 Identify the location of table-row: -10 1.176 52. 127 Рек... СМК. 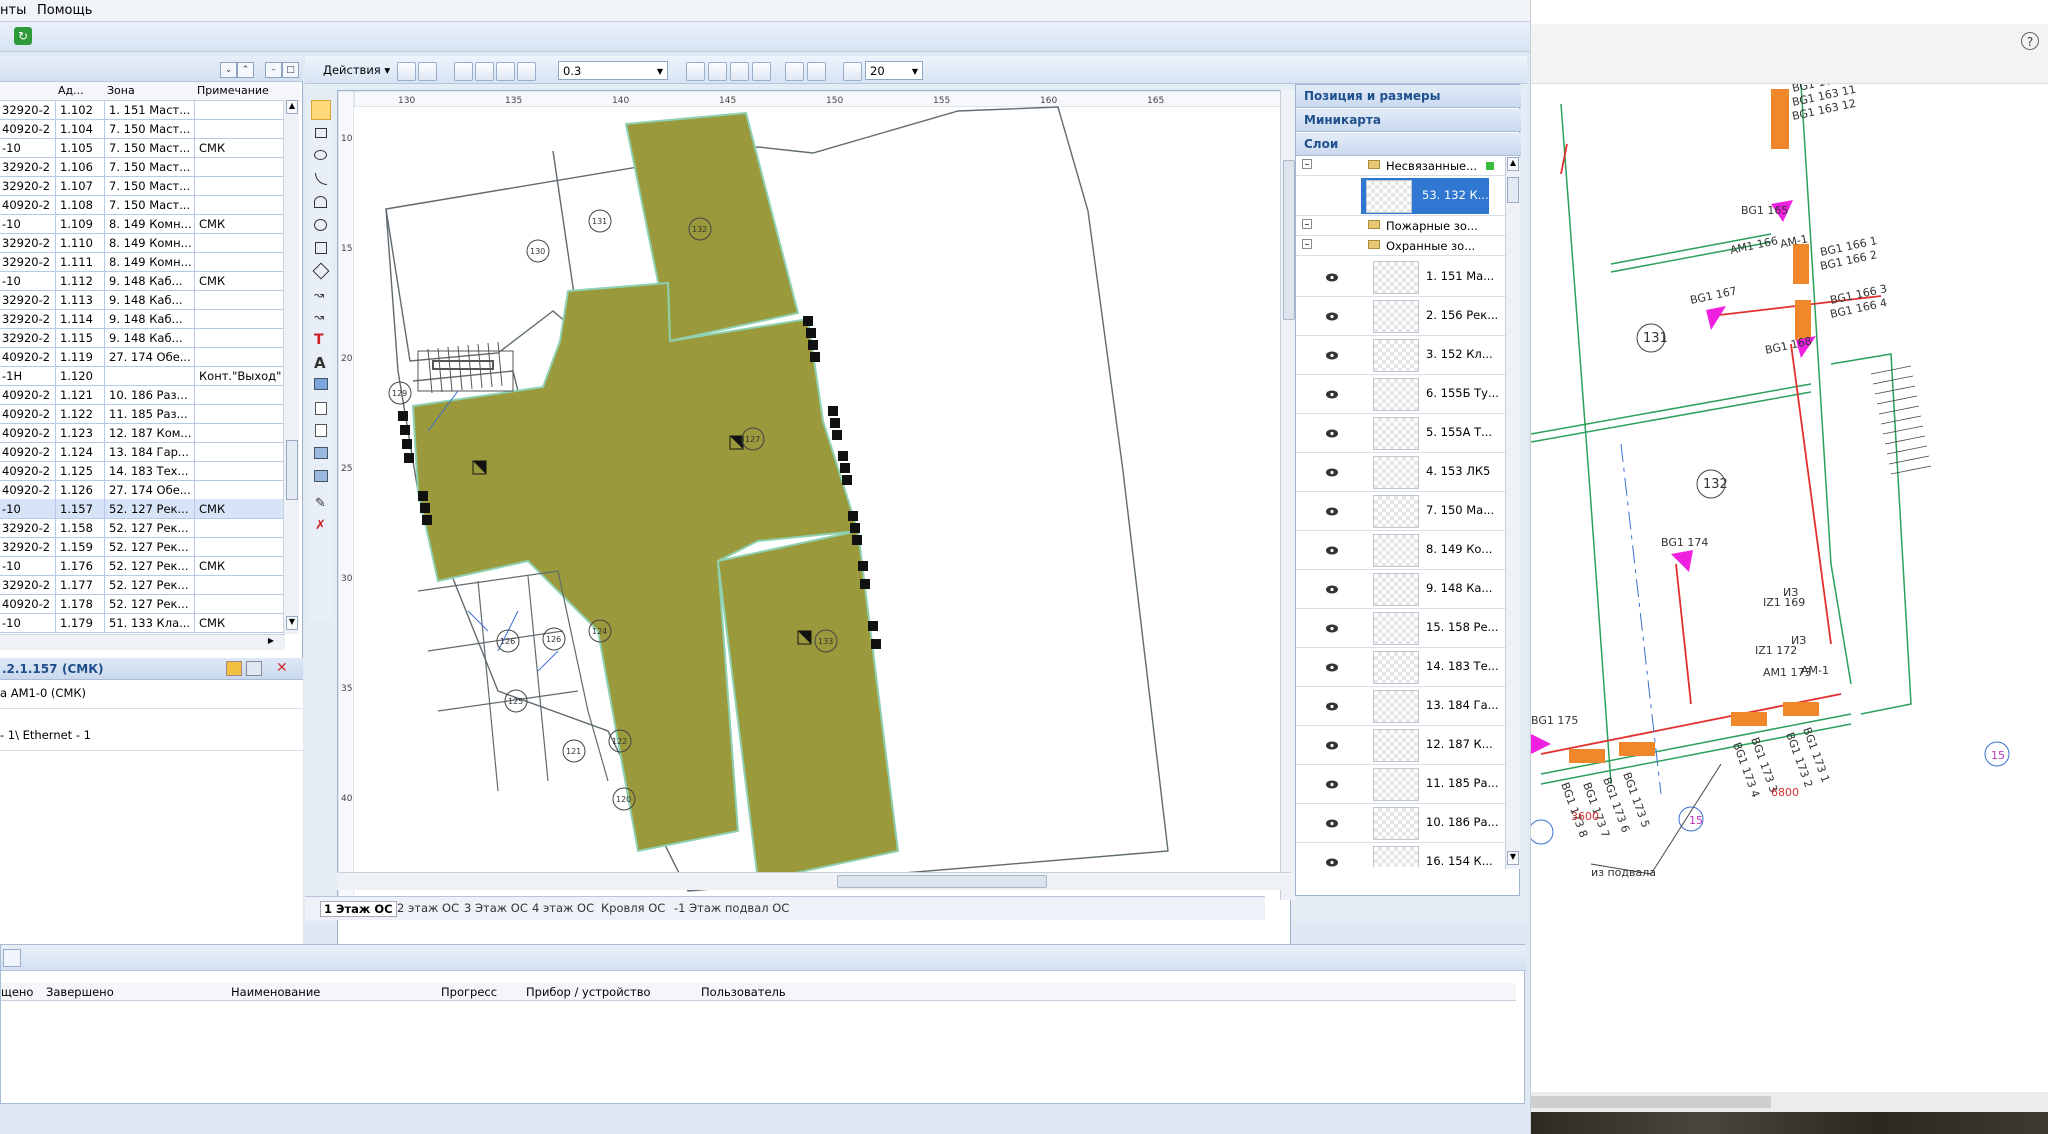
(142, 566).